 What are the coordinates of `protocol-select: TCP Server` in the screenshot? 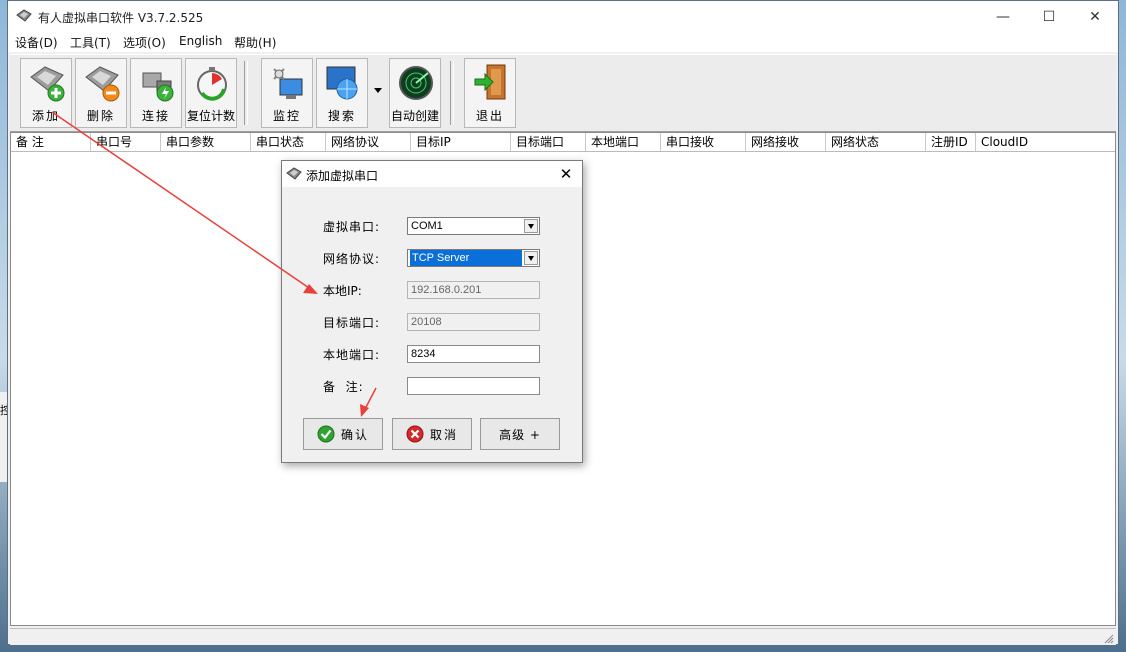 It's located at (473, 258).